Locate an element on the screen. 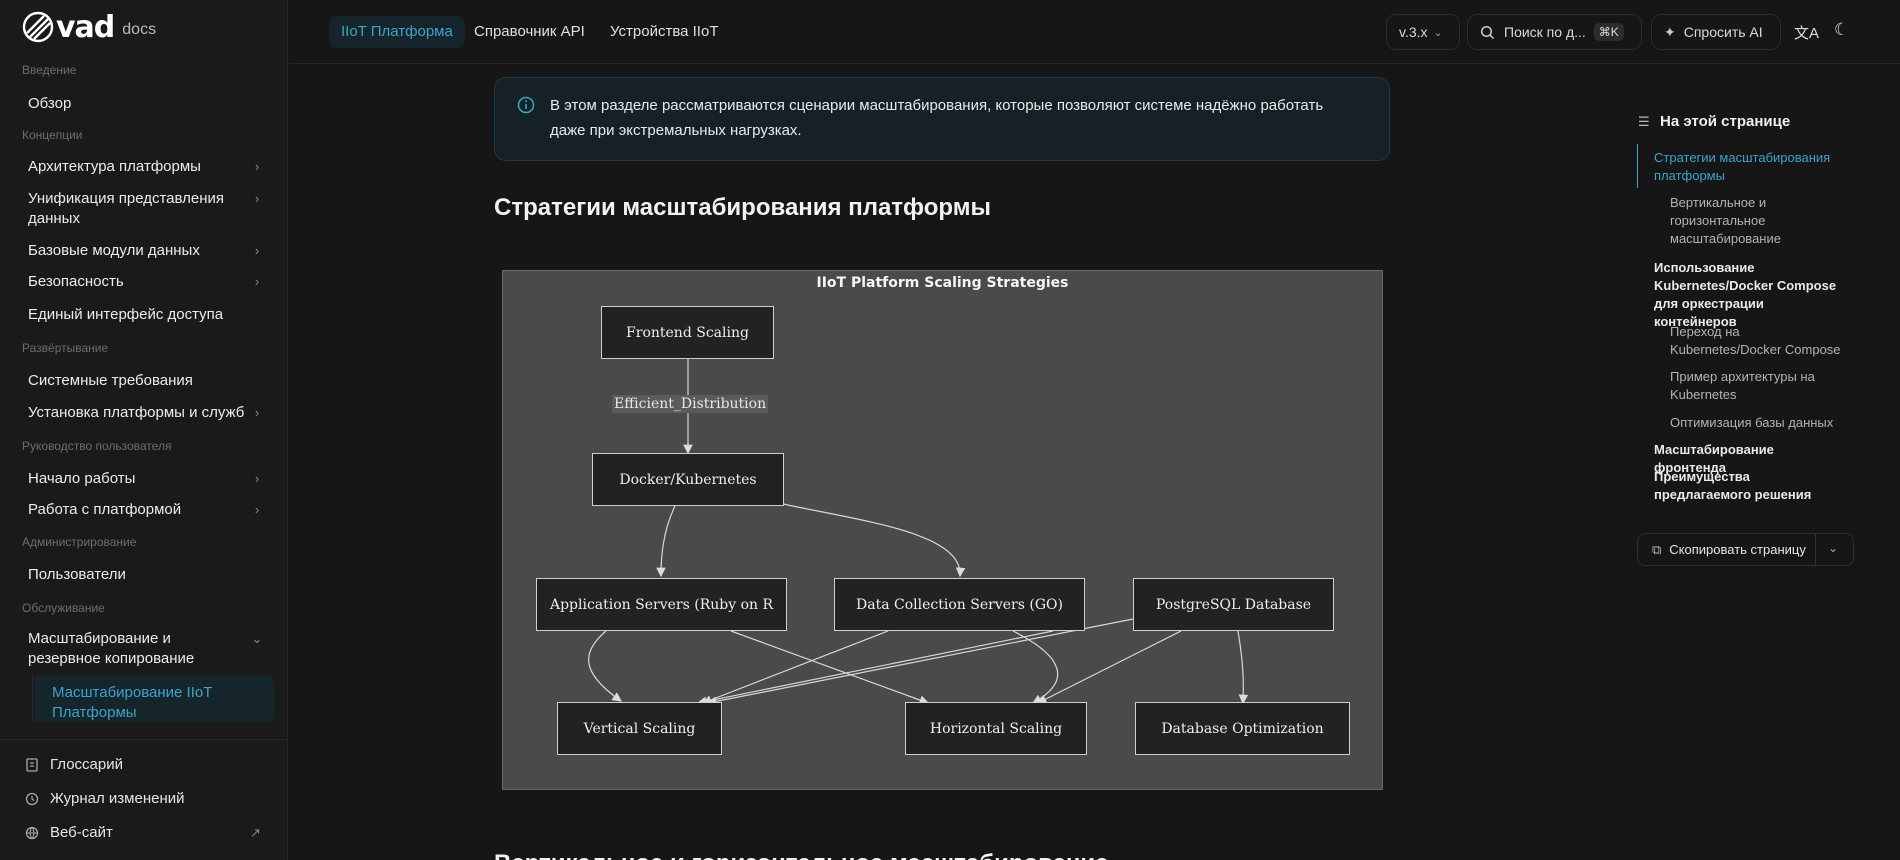  version-label: v.3.x is located at coordinates (1413, 32).